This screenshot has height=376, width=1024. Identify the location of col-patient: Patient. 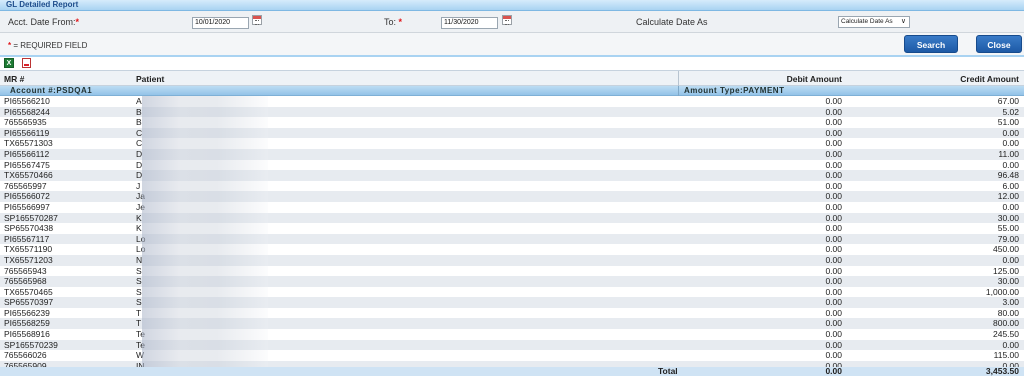
(150, 79).